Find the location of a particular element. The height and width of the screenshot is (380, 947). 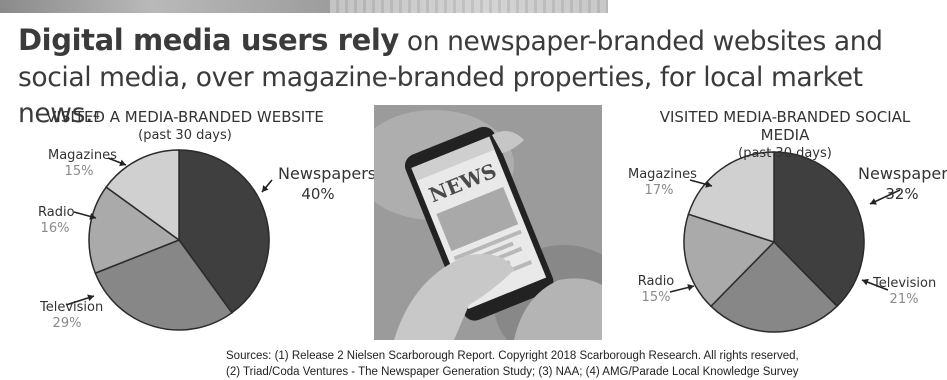

chart2-subtitle: (past 30 days) is located at coordinates (785, 153).